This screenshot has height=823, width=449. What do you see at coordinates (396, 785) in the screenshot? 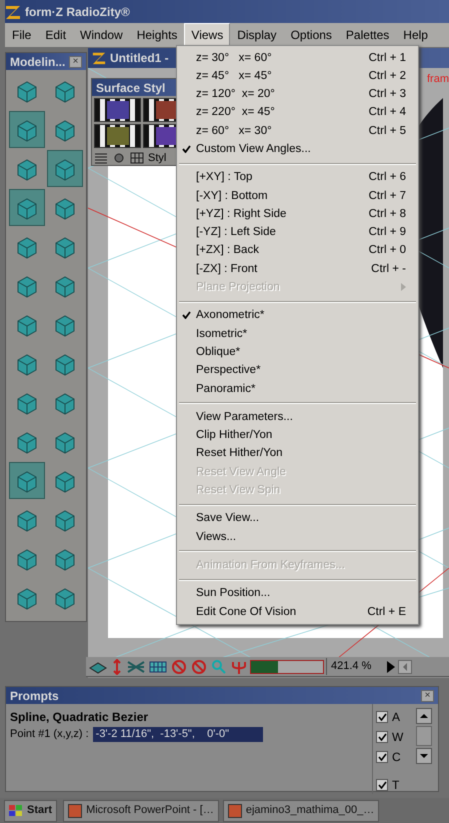
I see `checkbox-option: T` at bounding box center [396, 785].